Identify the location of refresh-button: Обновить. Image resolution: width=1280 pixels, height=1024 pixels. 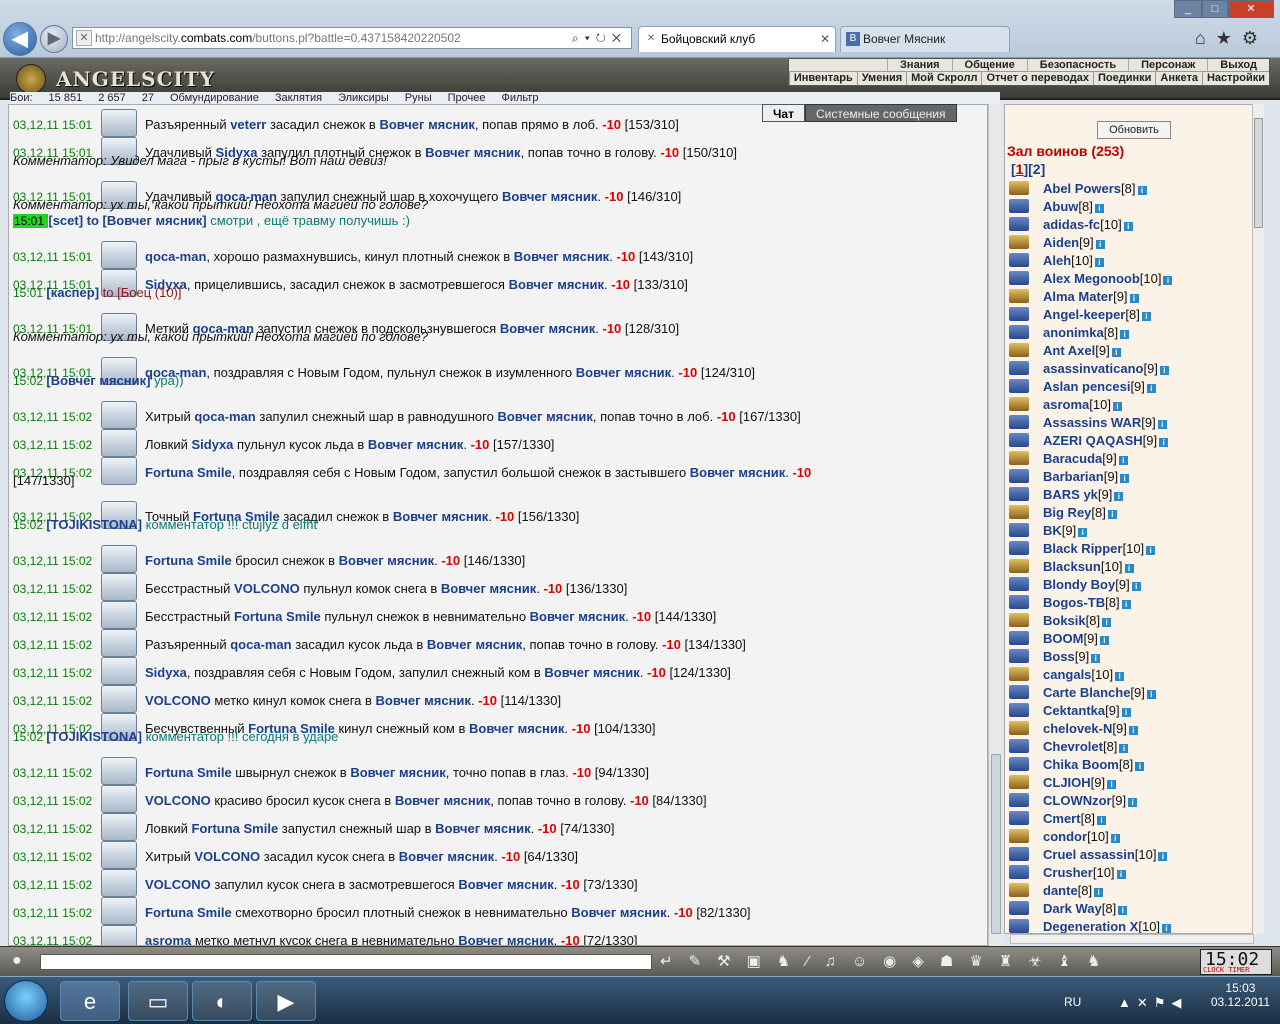
(1134, 130).